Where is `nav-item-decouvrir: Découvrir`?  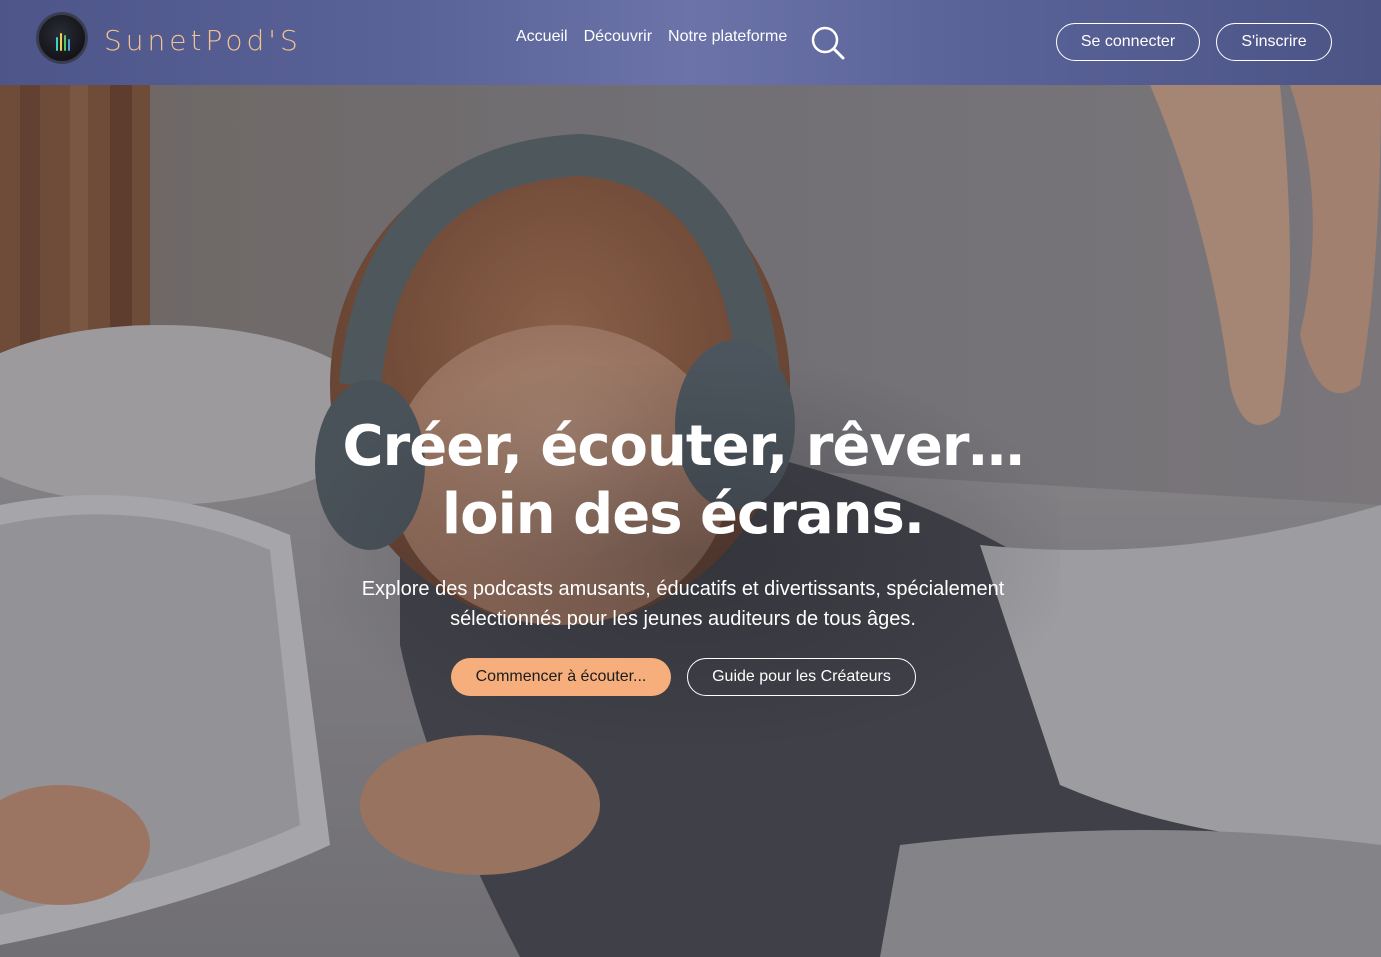 nav-item-decouvrir: Découvrir is located at coordinates (618, 37).